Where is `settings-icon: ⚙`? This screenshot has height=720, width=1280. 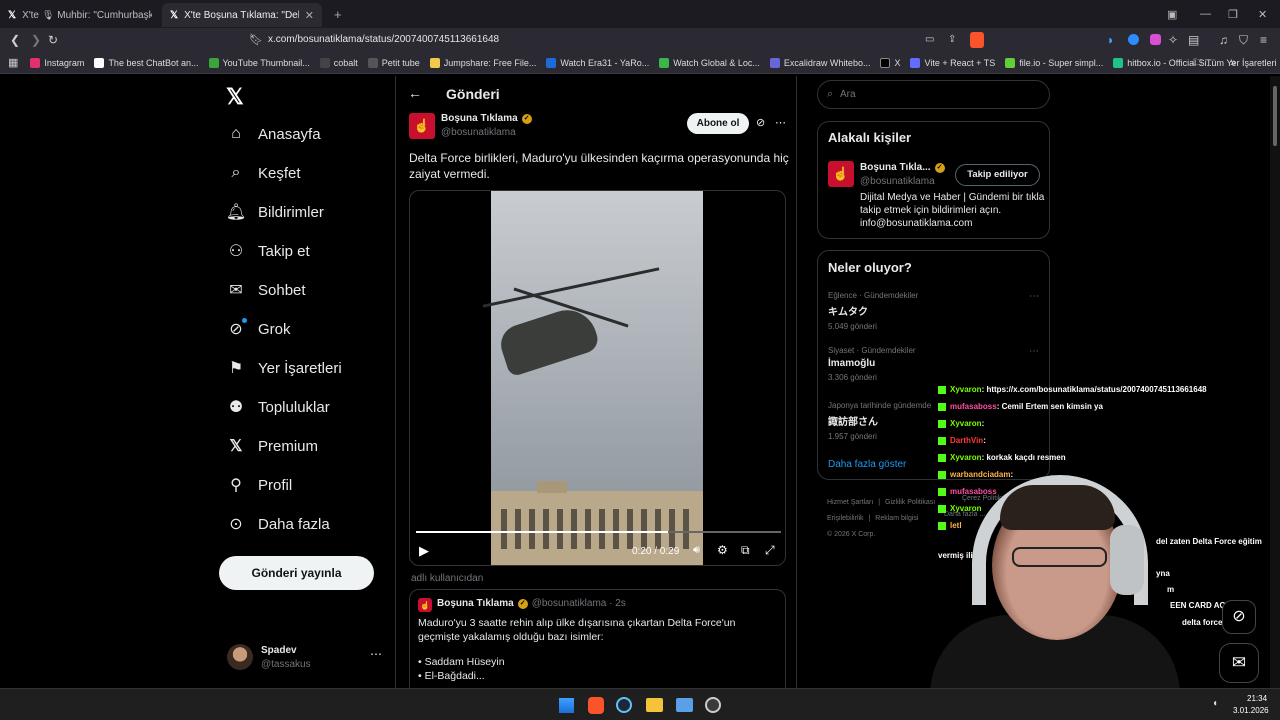 settings-icon: ⚙ is located at coordinates (722, 550).